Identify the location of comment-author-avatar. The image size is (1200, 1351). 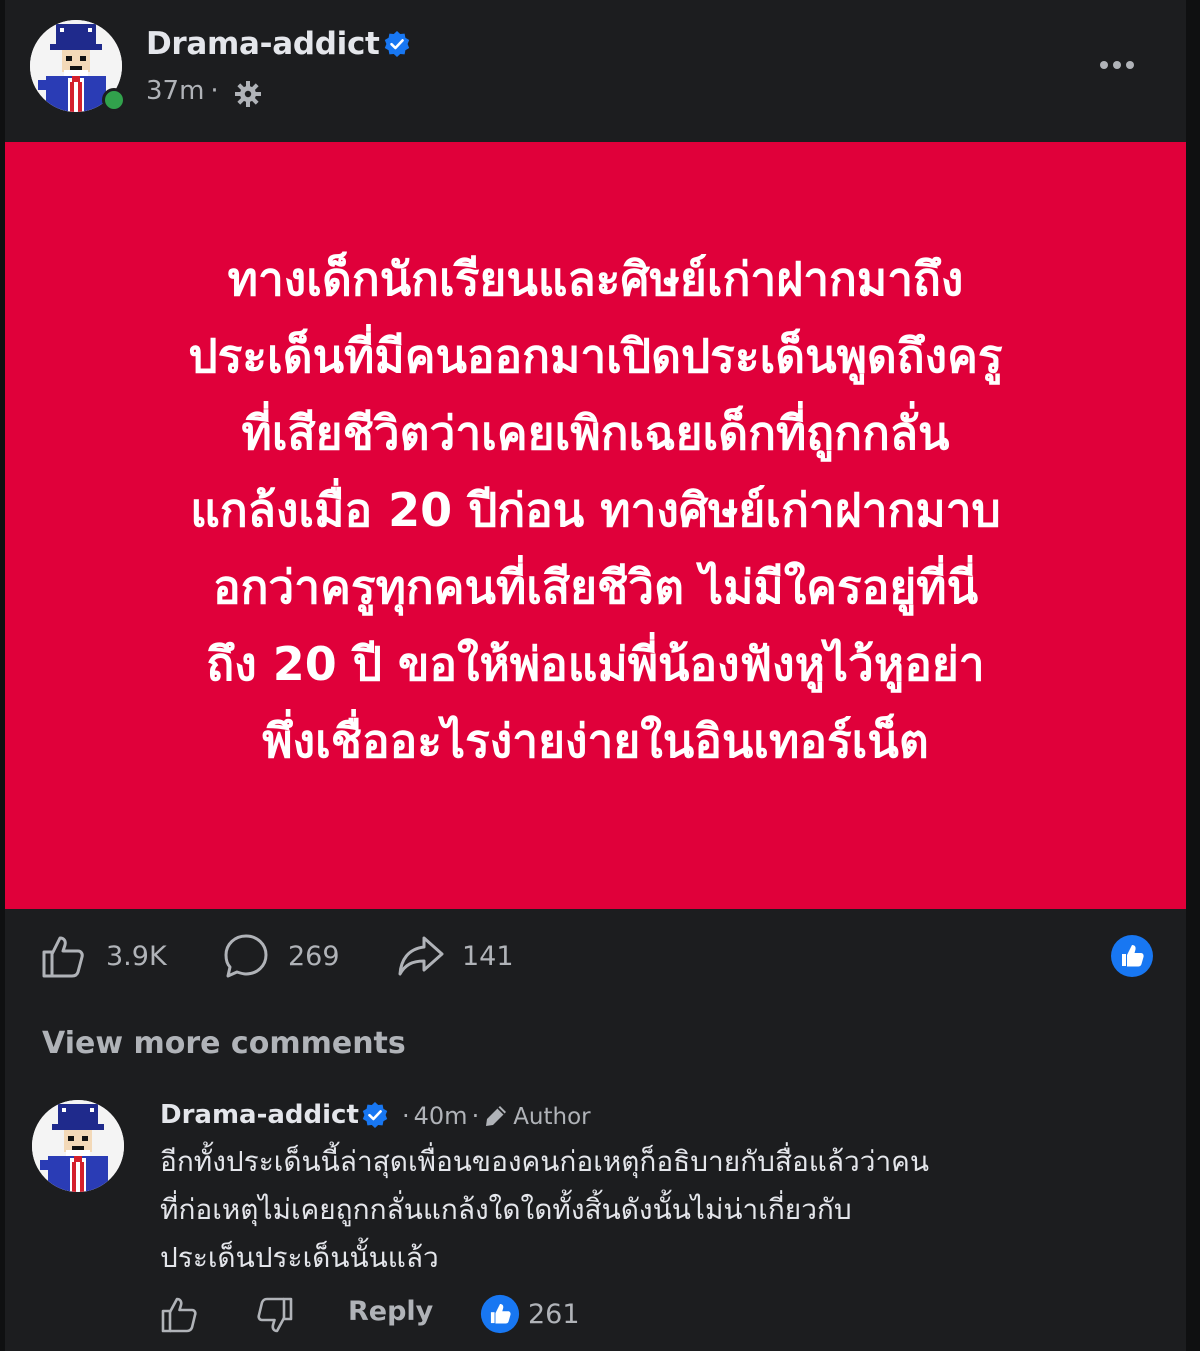
(78, 1146).